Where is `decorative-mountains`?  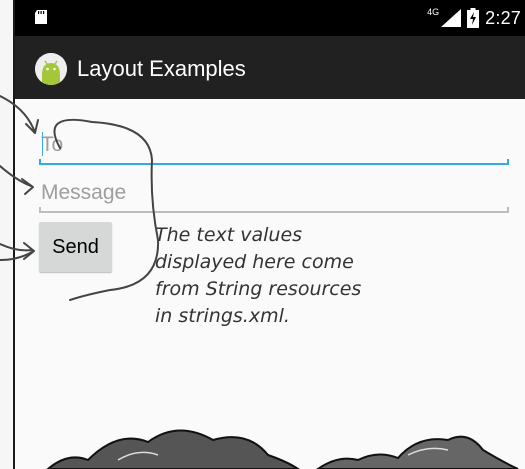
decorative-mountains is located at coordinates (282, 449).